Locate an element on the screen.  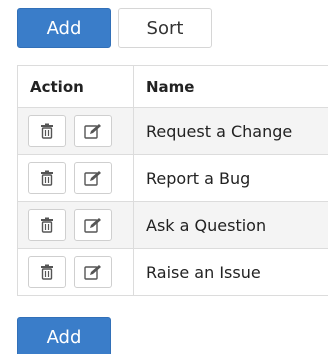
table-row: Raise an Issue is located at coordinates (173, 272).